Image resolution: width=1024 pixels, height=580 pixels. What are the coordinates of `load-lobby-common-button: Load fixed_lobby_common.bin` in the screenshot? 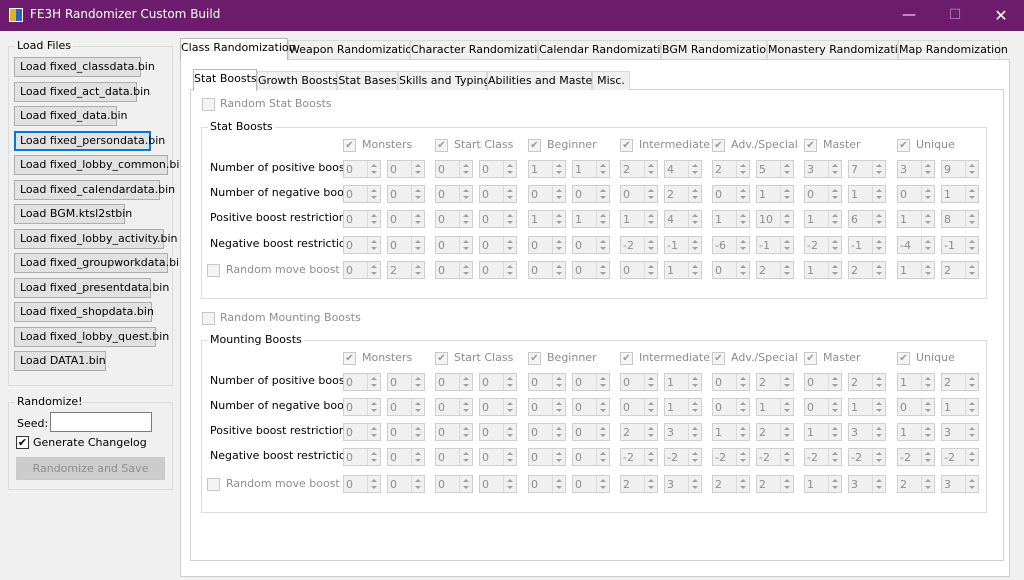 It's located at (100, 165).